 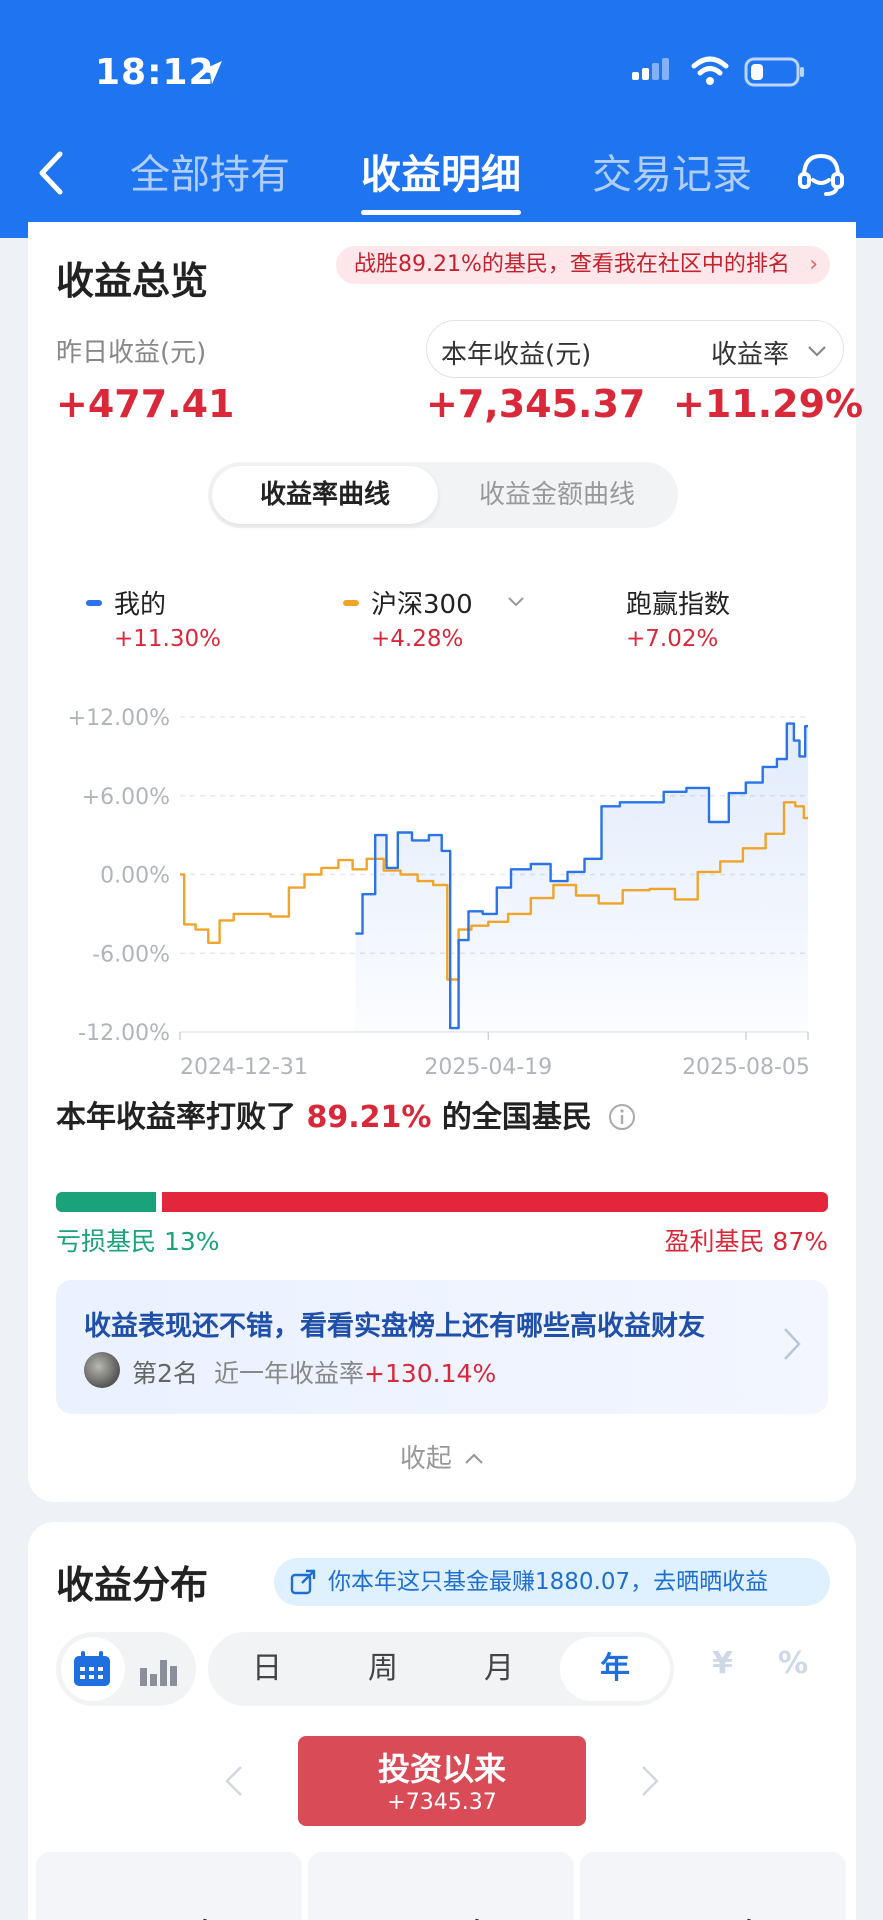 I want to click on battery-icon, so click(x=774, y=72).